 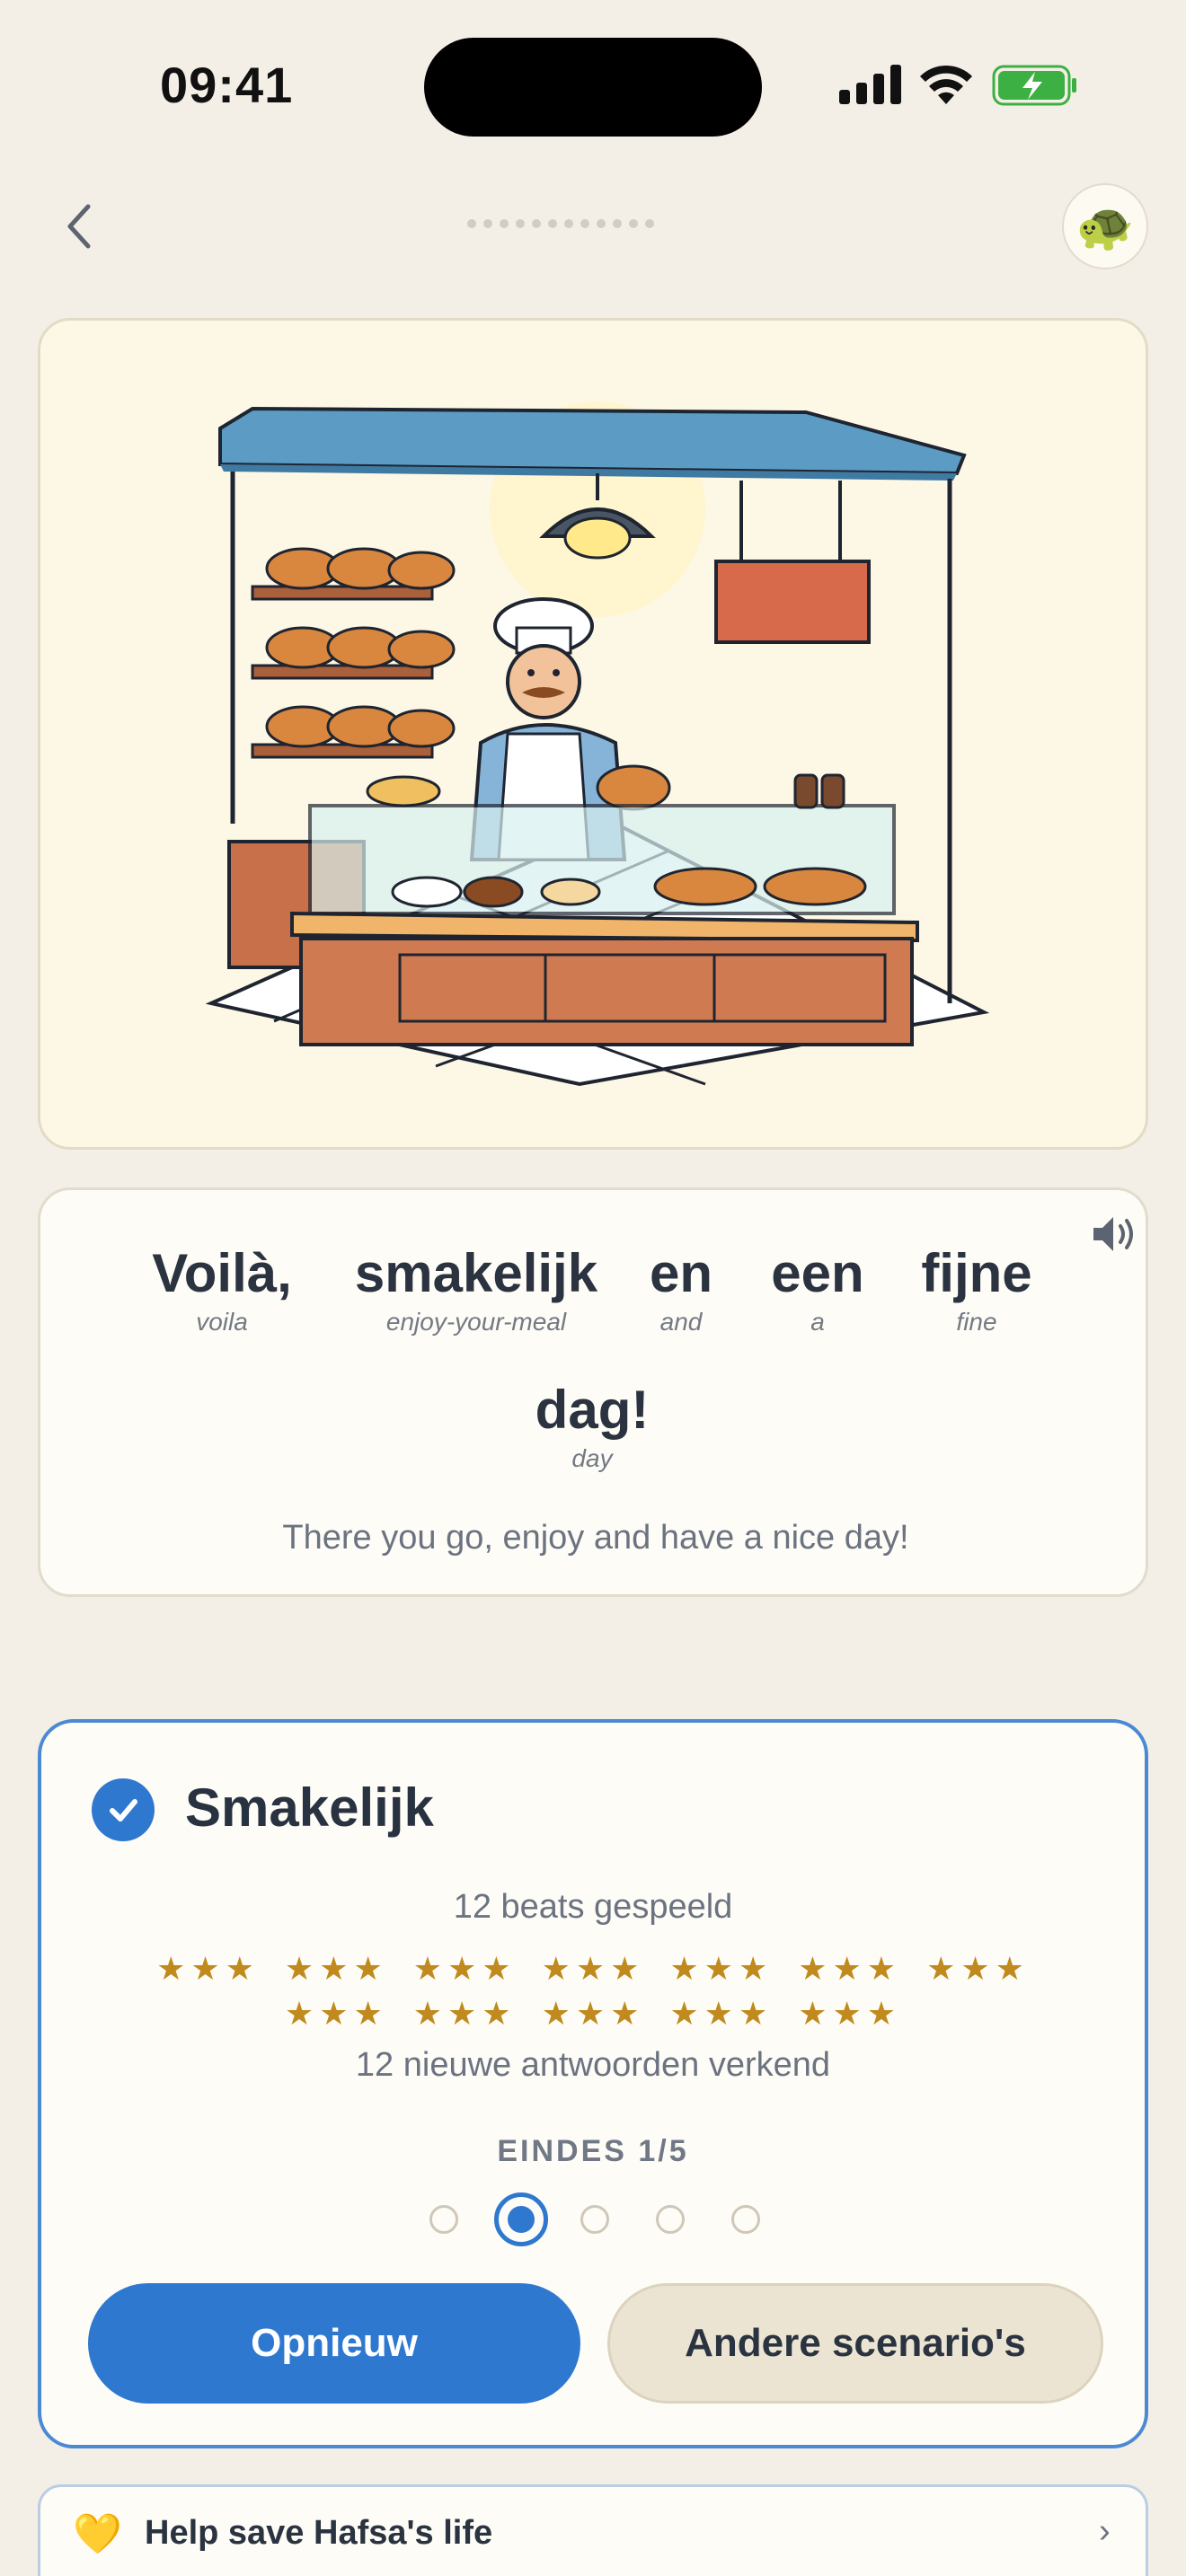 I want to click on progress-dots, so click(x=593, y=225).